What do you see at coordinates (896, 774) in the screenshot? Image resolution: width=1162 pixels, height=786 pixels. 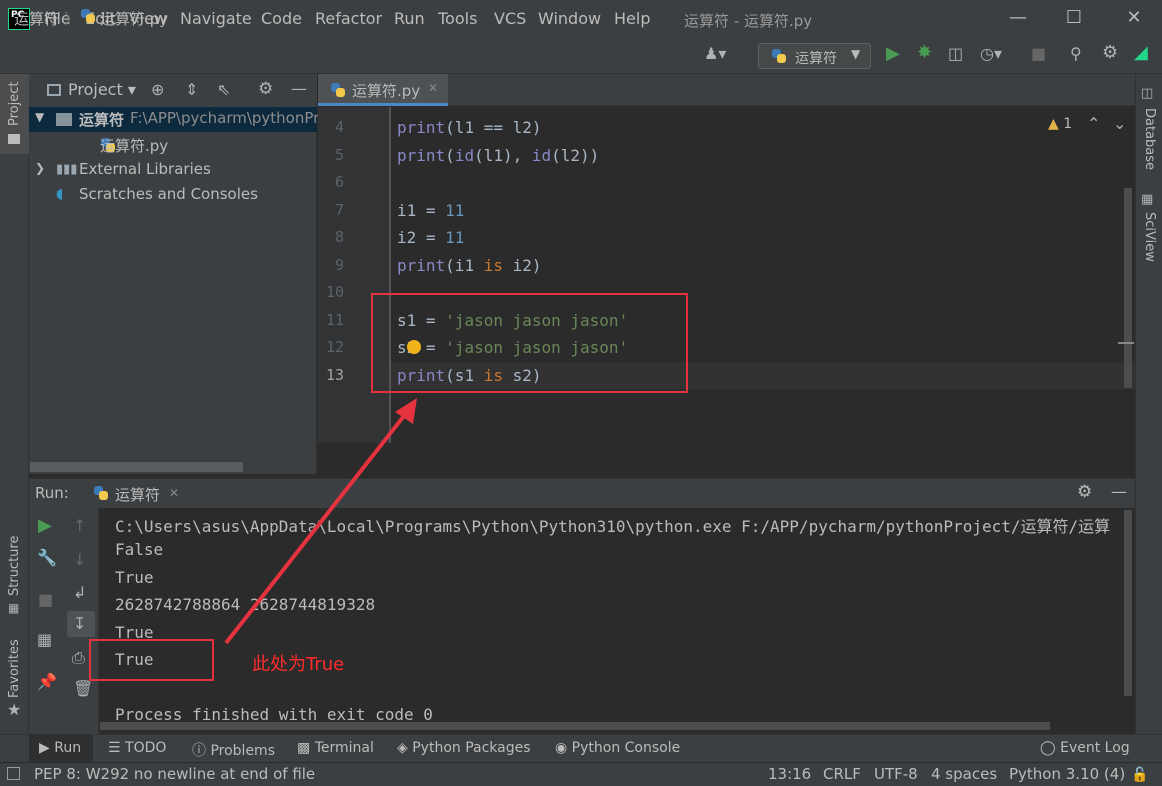 I see `file-encoding: UTF-8` at bounding box center [896, 774].